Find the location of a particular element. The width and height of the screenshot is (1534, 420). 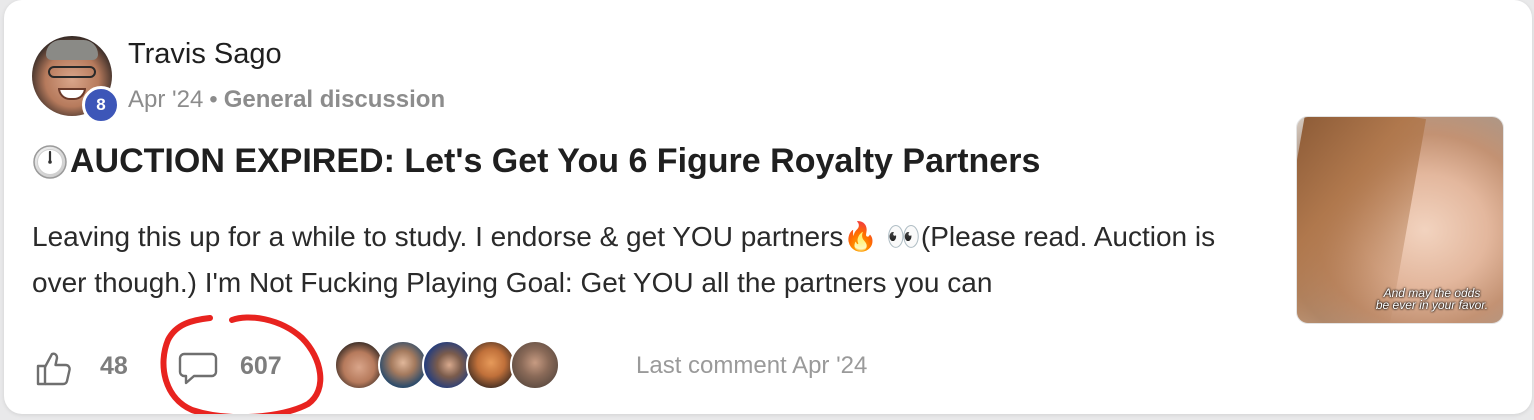

comment-count: 607 is located at coordinates (261, 366).